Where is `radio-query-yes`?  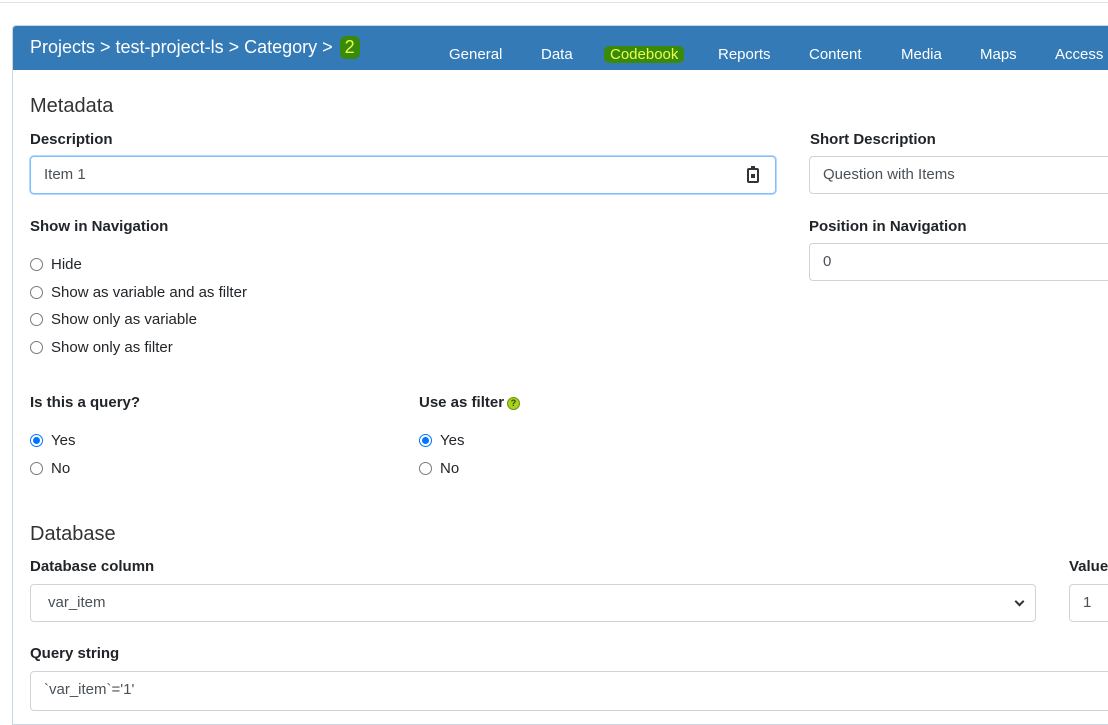
radio-query-yes is located at coordinates (36, 440).